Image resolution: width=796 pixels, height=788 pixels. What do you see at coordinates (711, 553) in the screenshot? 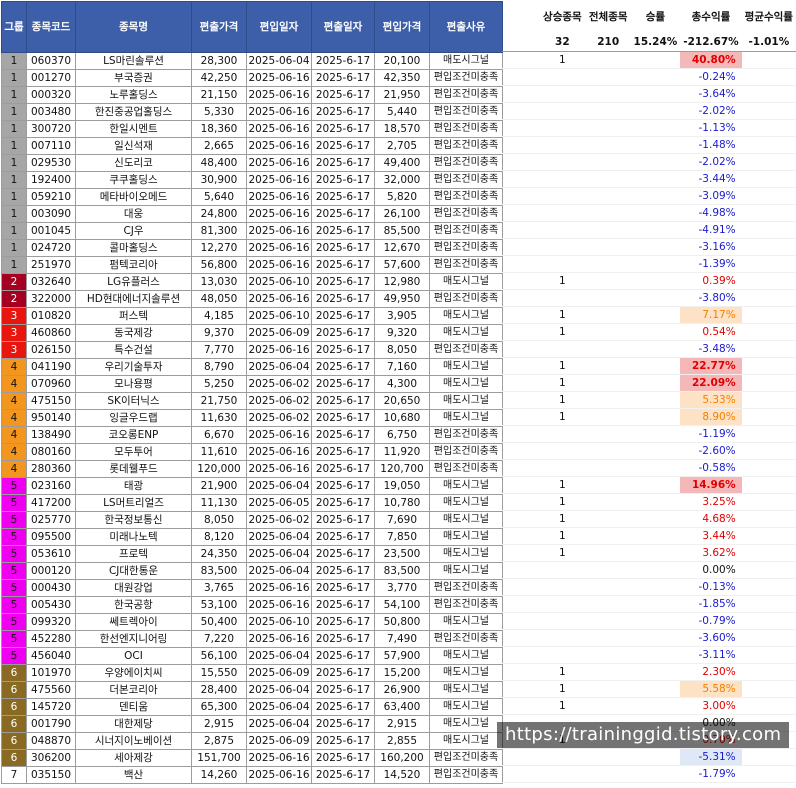
I see `return-cell: 3.62%` at bounding box center [711, 553].